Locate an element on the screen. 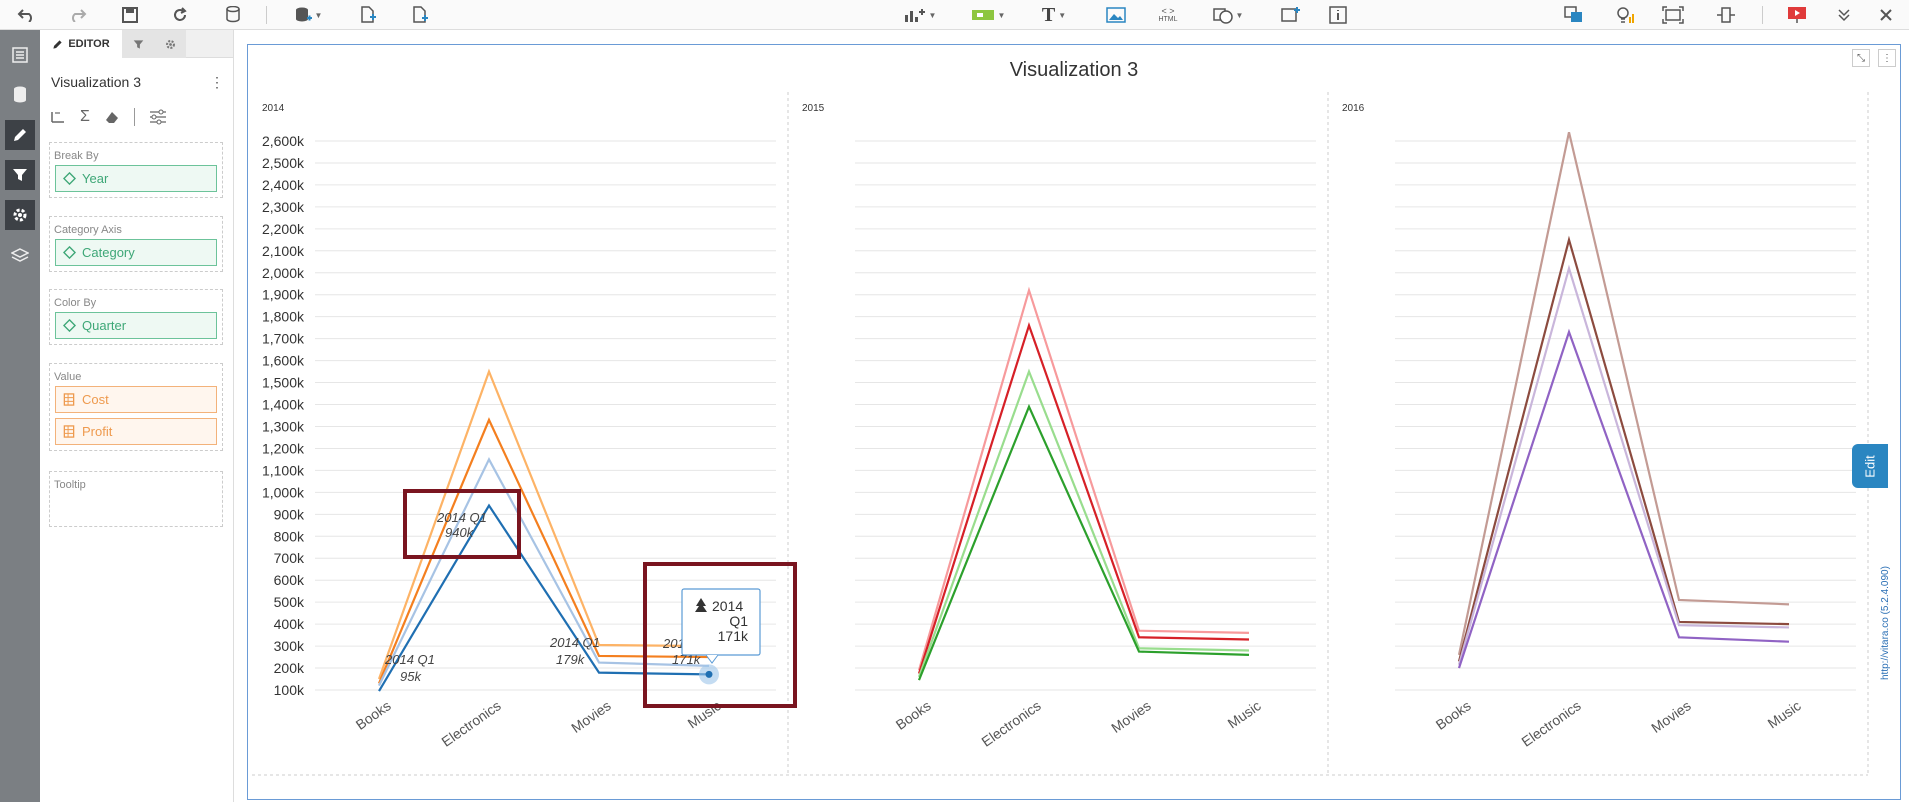 This screenshot has height=802, width=1909. editor-tools: Σ is located at coordinates (108, 117).